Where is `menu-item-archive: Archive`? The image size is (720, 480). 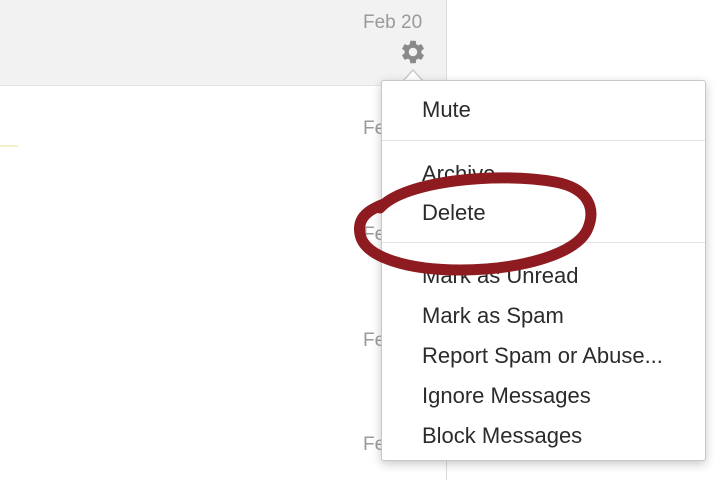 menu-item-archive: Archive is located at coordinates (458, 174).